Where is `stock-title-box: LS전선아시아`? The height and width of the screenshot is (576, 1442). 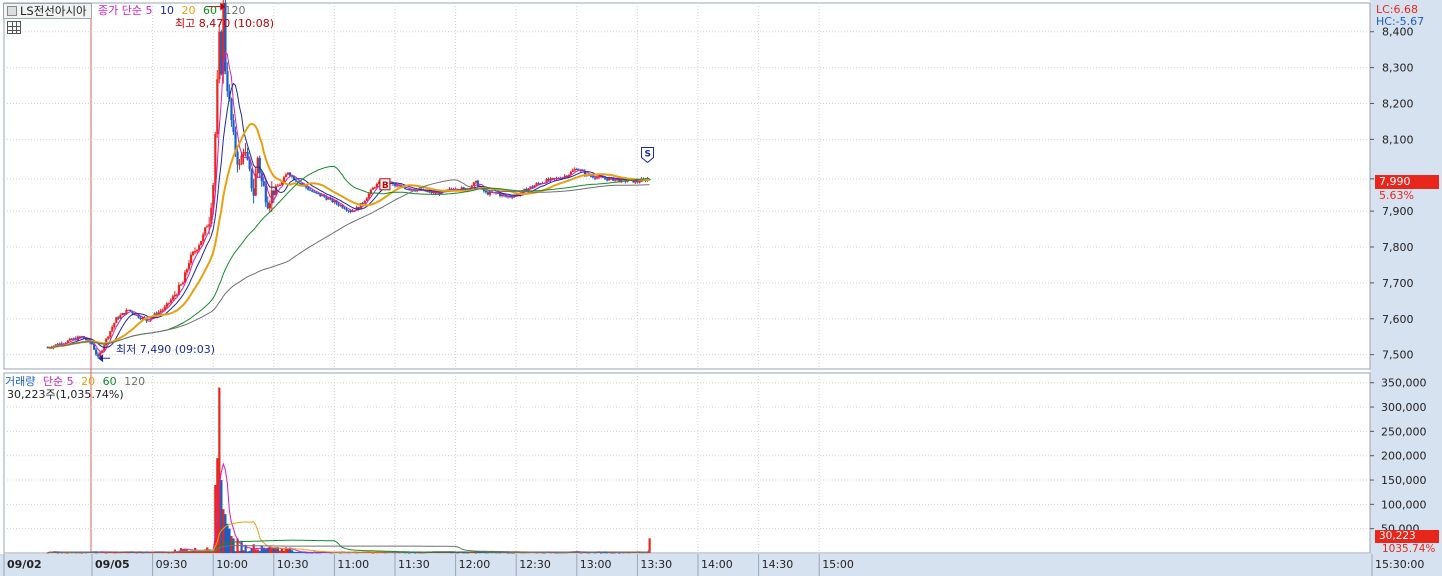 stock-title-box: LS전선아시아 is located at coordinates (47, 11).